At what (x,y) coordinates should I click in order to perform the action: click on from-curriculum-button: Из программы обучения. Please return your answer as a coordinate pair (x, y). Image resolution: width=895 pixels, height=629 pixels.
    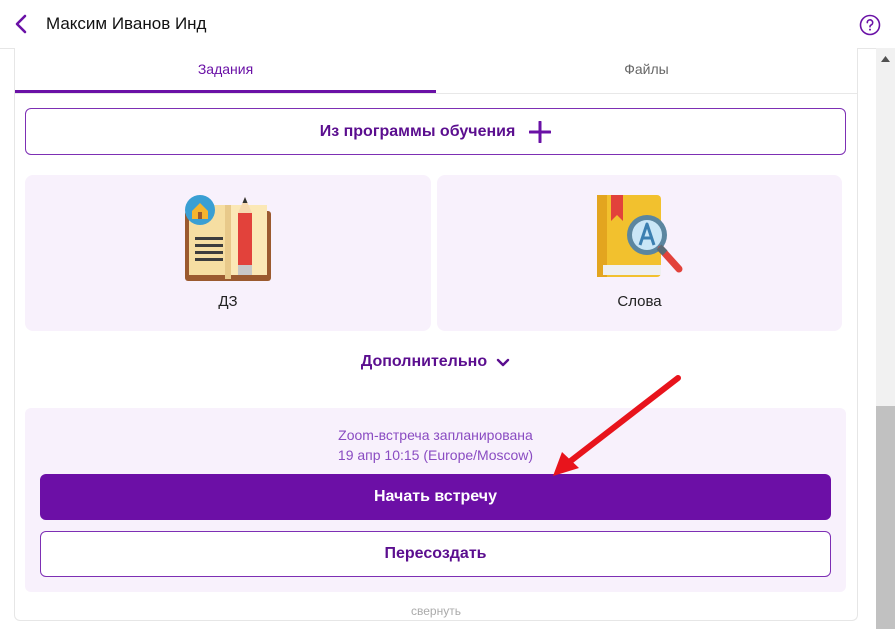
    Looking at the image, I should click on (435, 131).